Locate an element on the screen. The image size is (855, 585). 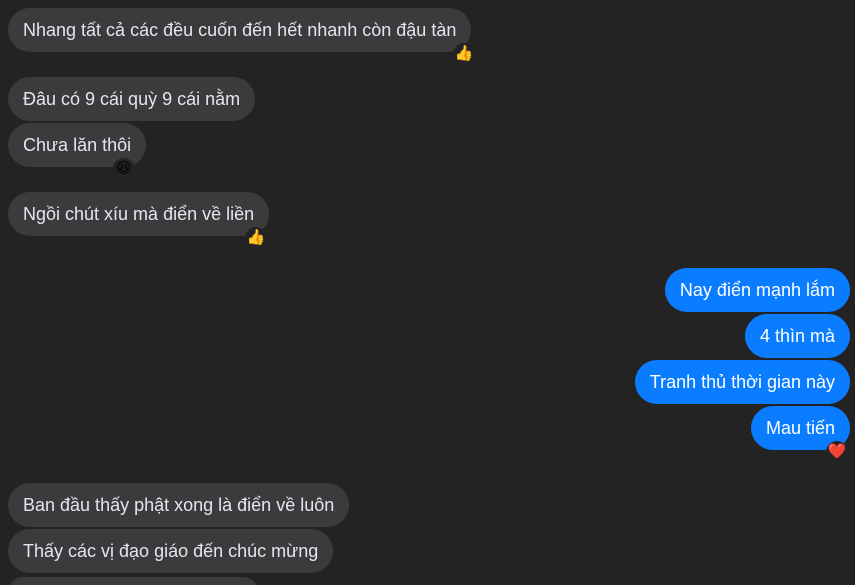
outgoing-message: Tranh thủ thời gian này is located at coordinates (742, 382).